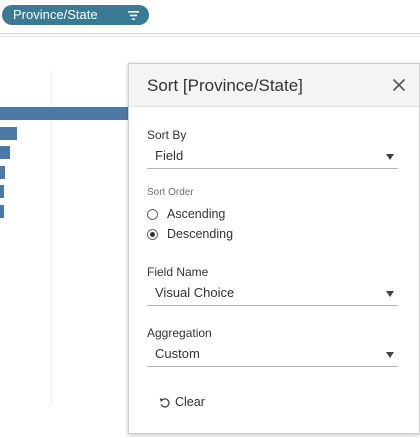 The width and height of the screenshot is (420, 438). What do you see at coordinates (51, 237) in the screenshot?
I see `gridline` at bounding box center [51, 237].